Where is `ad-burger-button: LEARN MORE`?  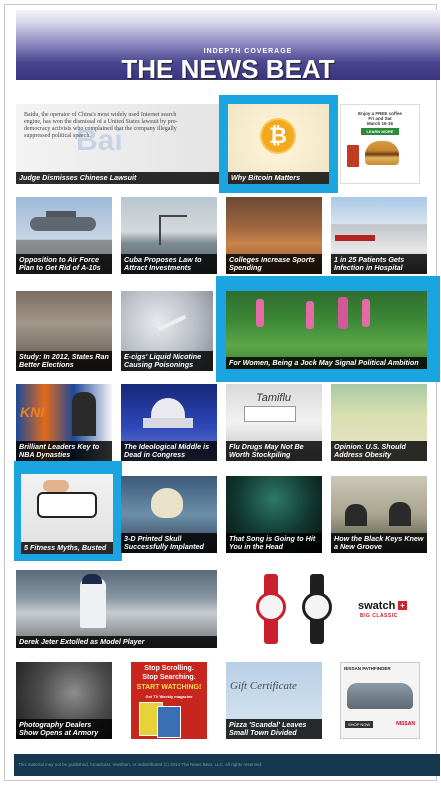 ad-burger-button: LEARN MORE is located at coordinates (380, 131).